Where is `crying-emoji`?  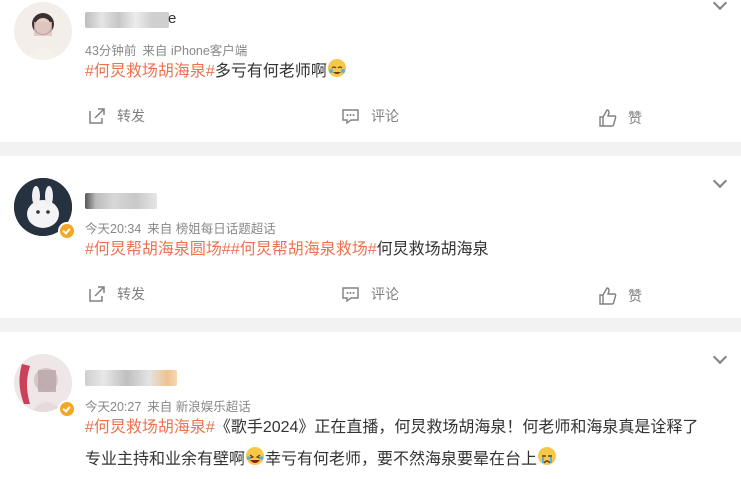
crying-emoji is located at coordinates (547, 456).